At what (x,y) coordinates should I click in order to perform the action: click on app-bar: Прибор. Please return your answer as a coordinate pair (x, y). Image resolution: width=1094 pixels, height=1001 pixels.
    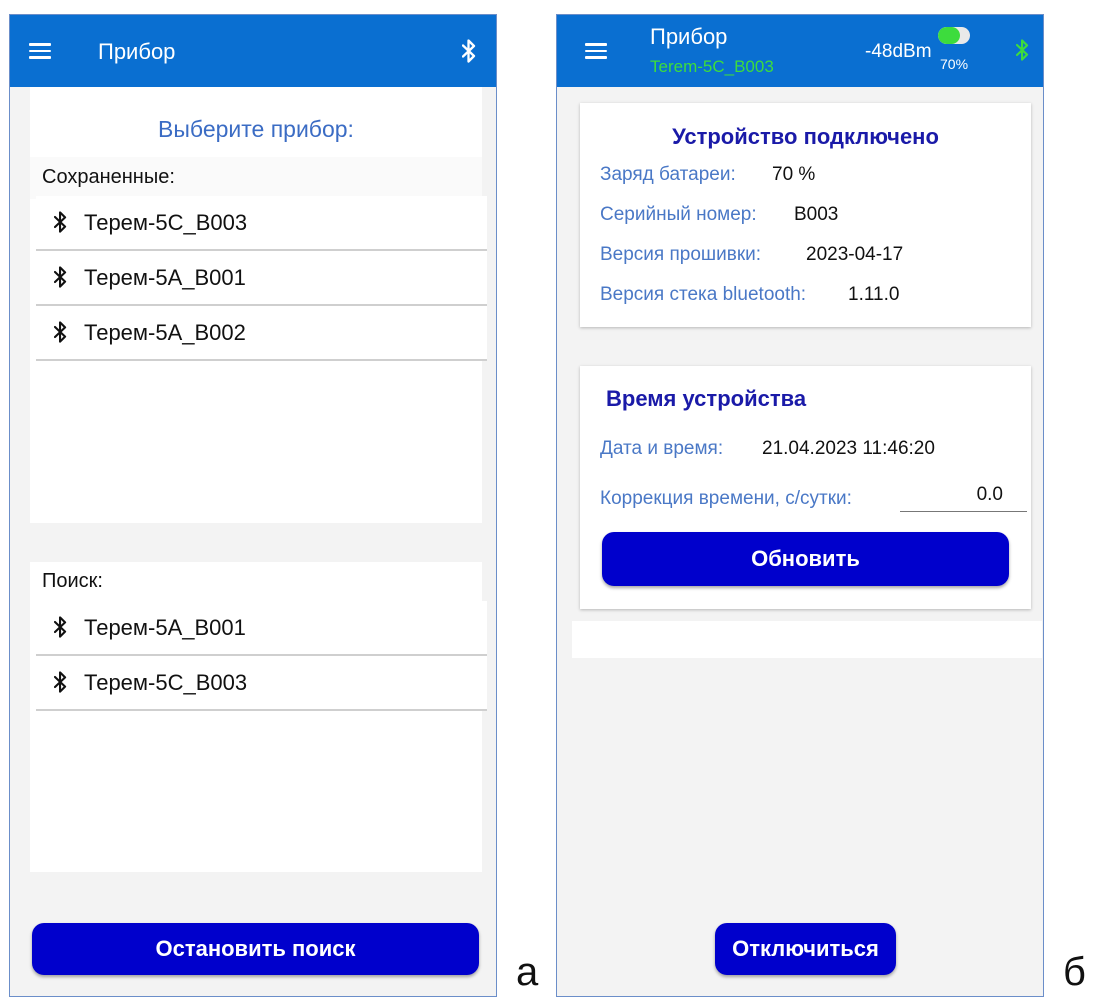
    Looking at the image, I should click on (253, 51).